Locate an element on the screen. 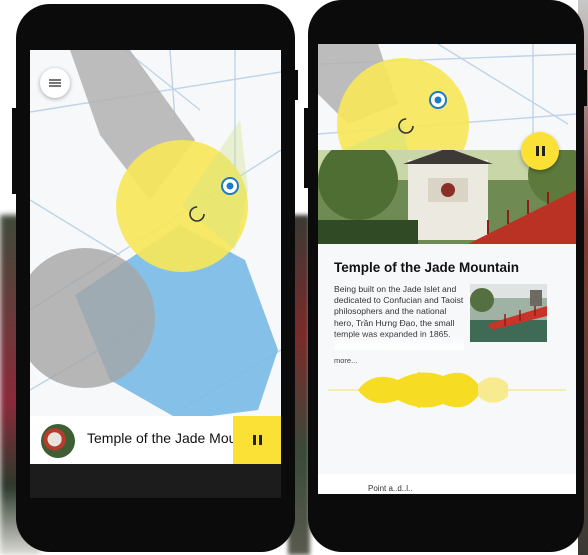  bottom-area is located at coordinates (155, 481).